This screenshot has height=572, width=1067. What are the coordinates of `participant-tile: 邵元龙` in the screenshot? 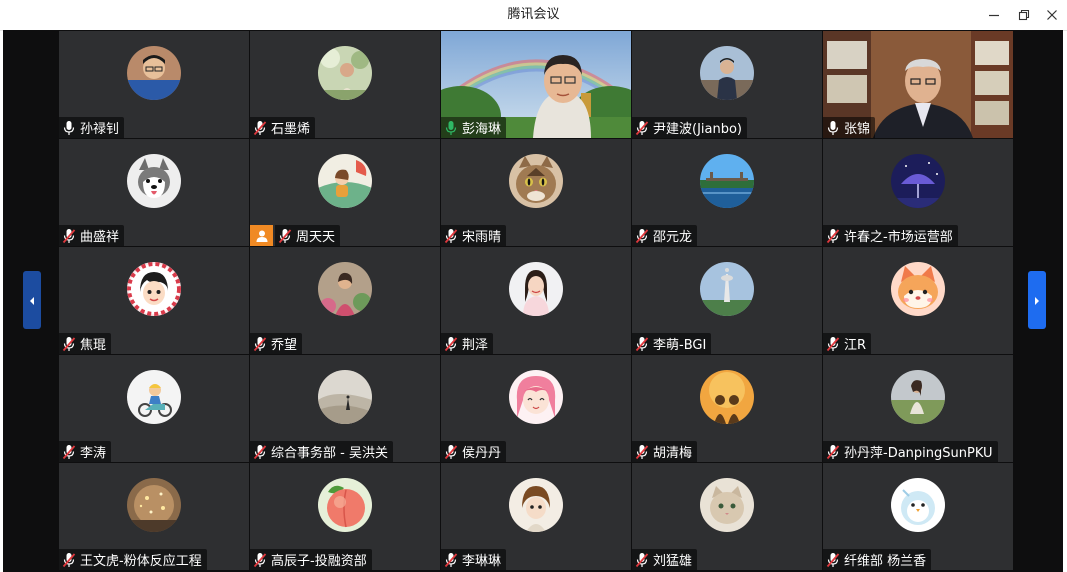 It's located at (727, 192).